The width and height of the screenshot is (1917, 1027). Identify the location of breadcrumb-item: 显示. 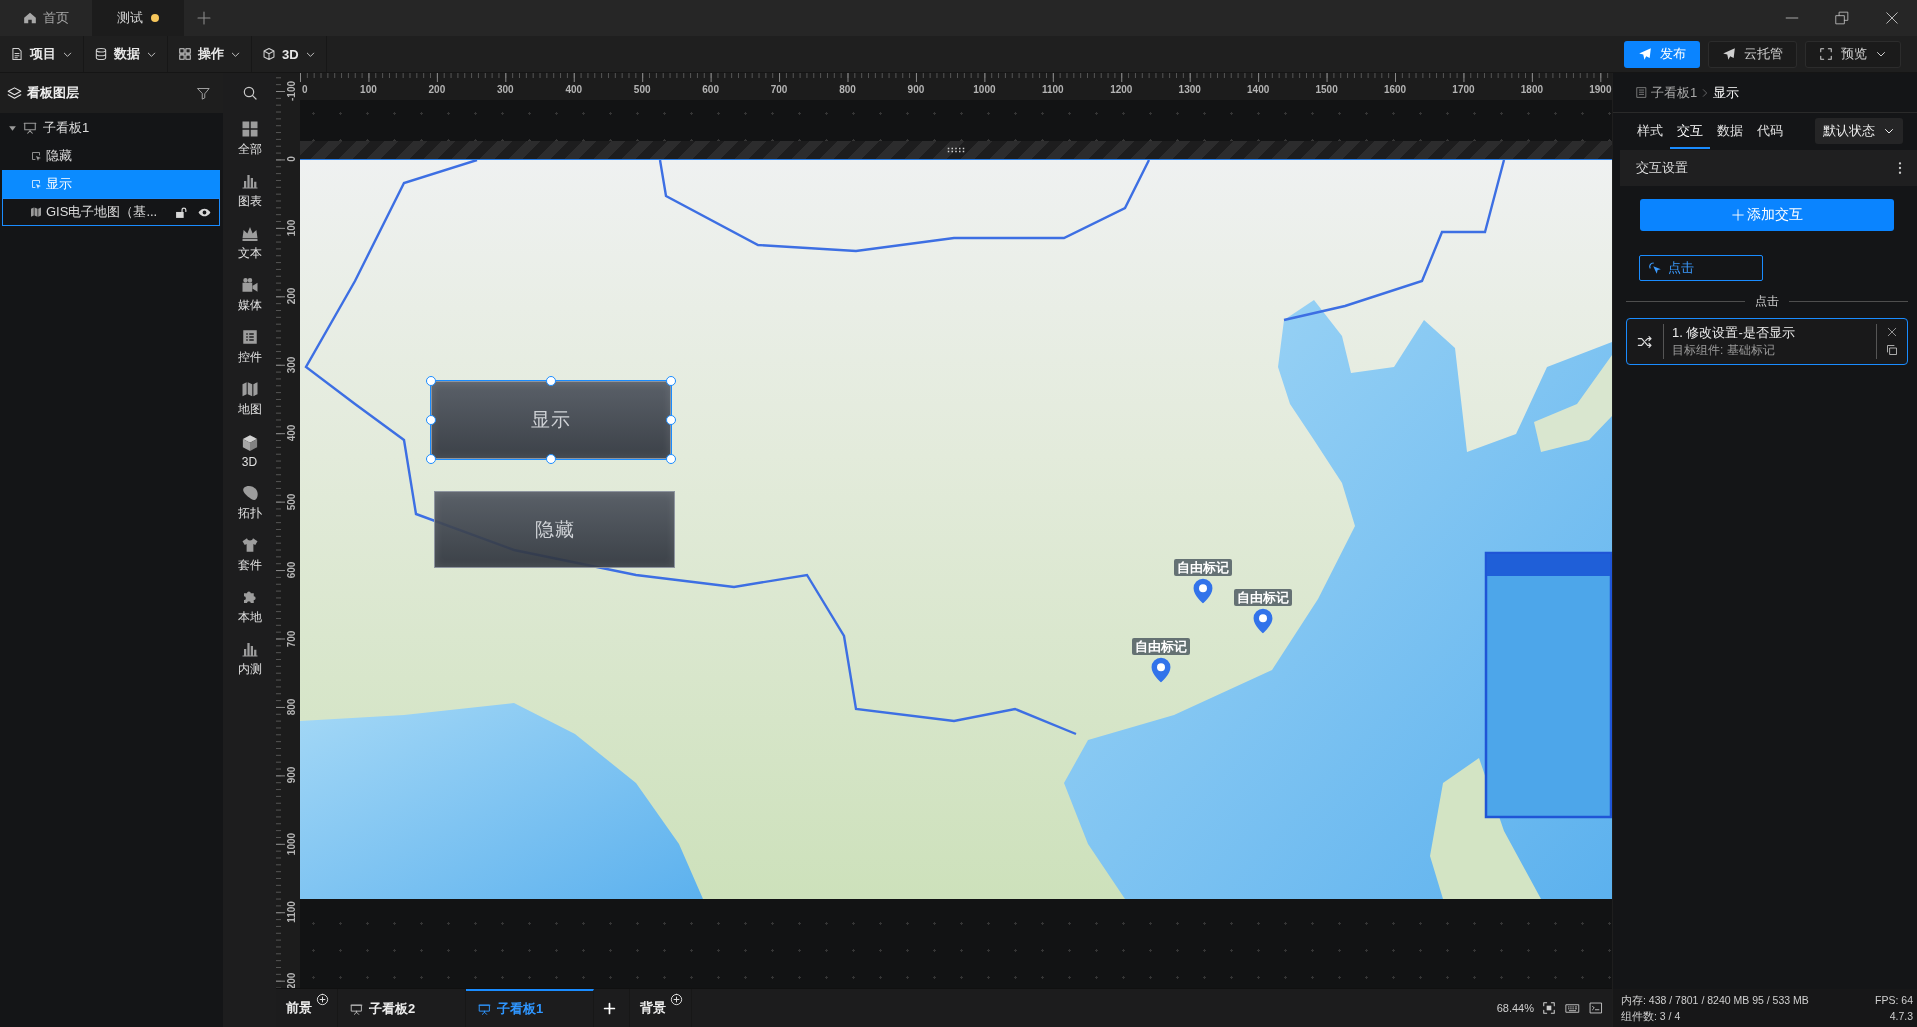
(1726, 92).